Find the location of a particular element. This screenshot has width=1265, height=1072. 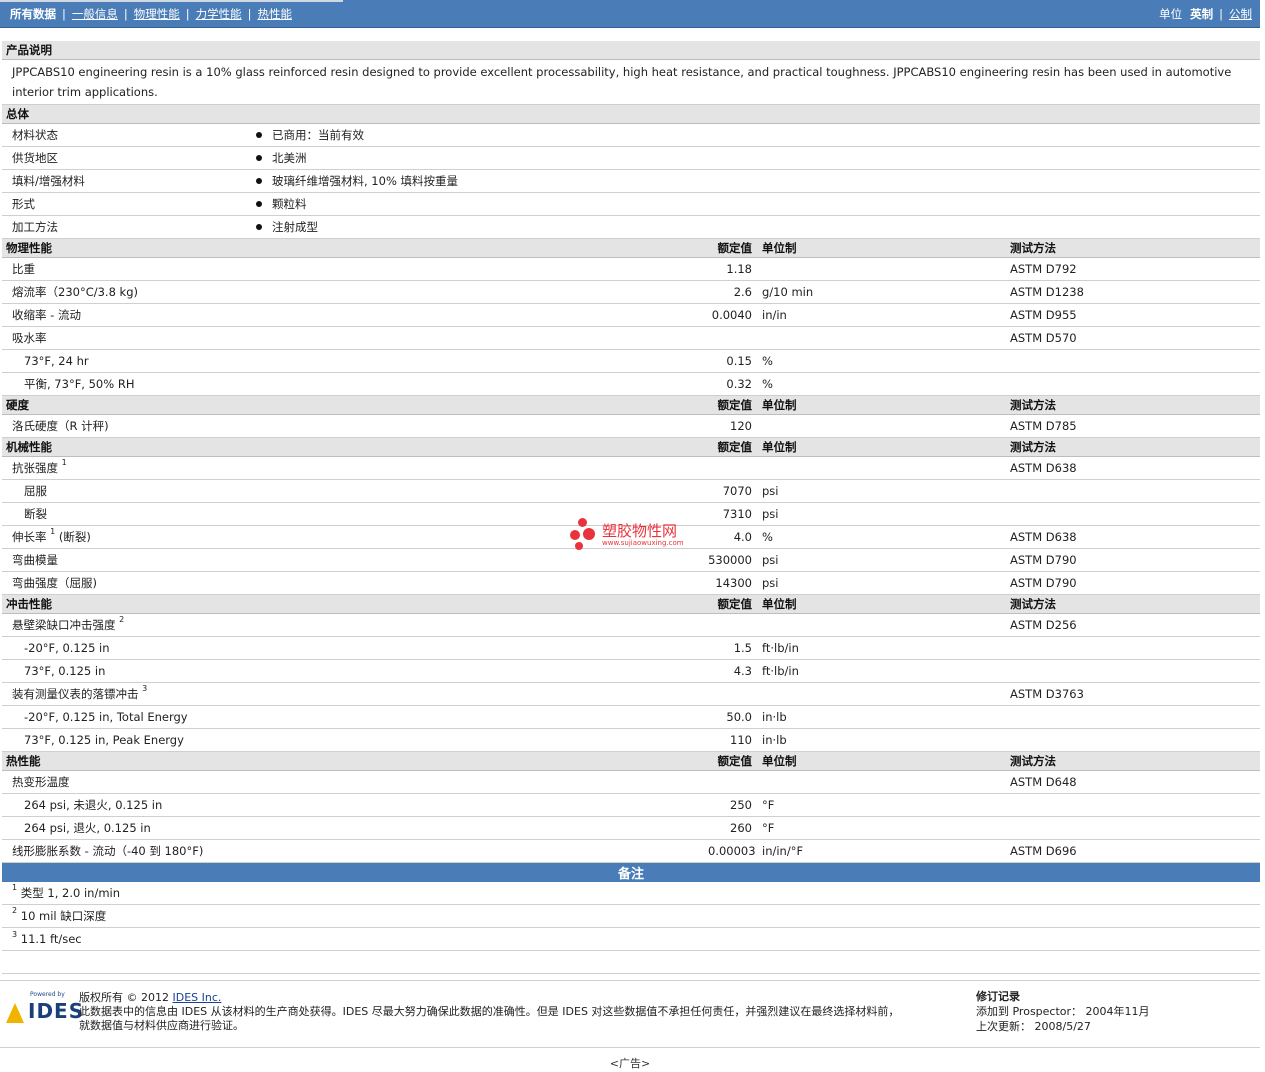

section-header-impact: 冲击性能 额定值 单位制 测试方法 is located at coordinates (631, 604).